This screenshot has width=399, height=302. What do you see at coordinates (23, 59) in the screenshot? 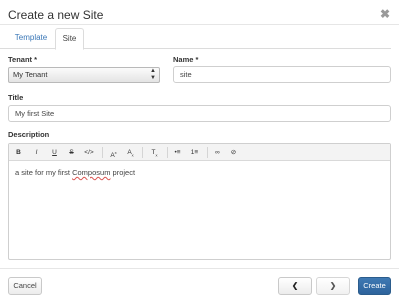
I see `tenant-label: Tenant *` at bounding box center [23, 59].